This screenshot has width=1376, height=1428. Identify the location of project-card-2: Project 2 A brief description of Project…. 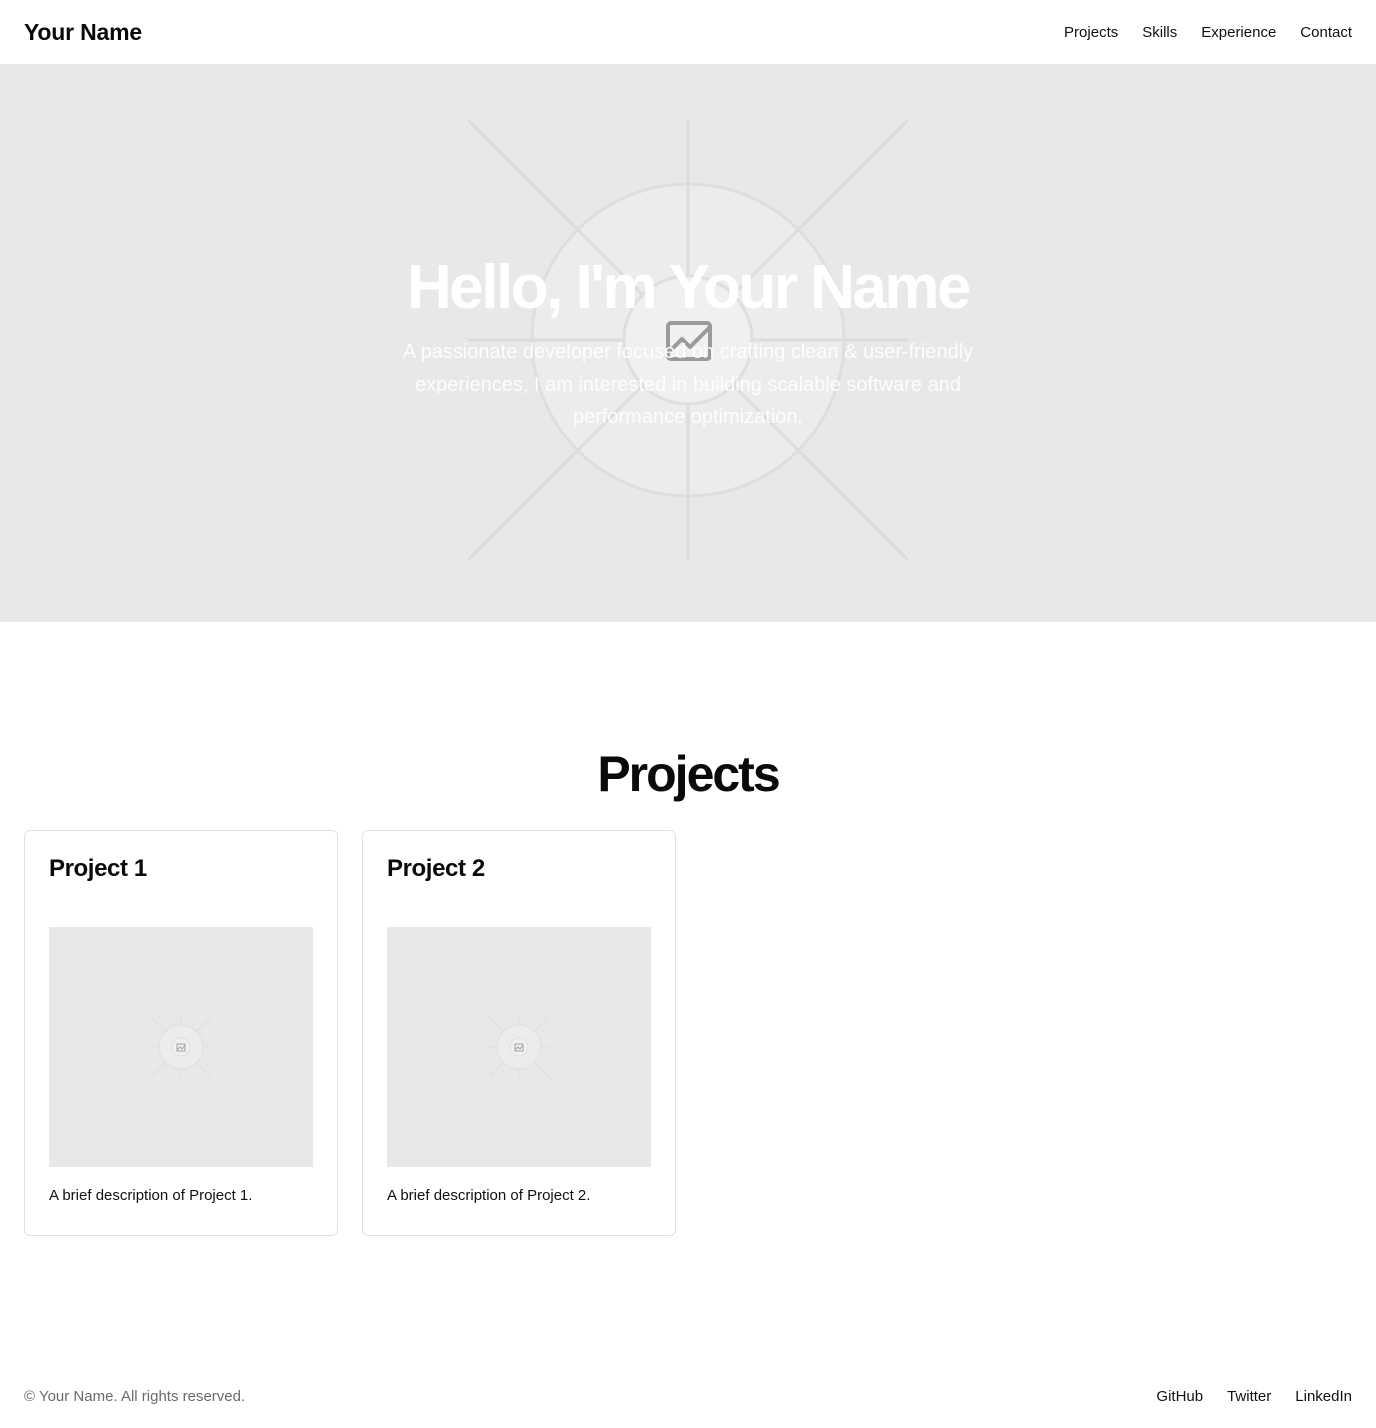
(519, 1033).